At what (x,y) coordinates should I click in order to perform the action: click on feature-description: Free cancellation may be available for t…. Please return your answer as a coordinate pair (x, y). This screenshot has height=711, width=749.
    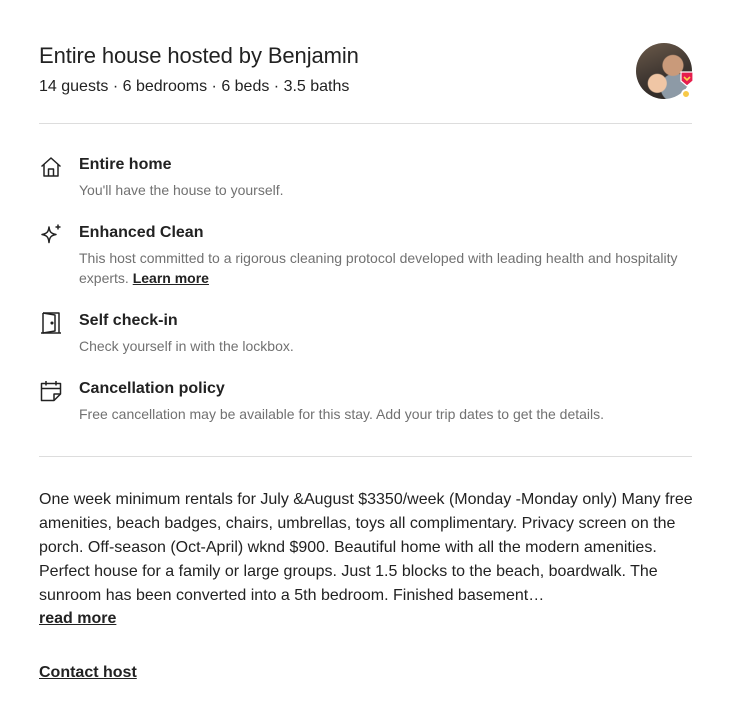
    Looking at the image, I should click on (342, 414).